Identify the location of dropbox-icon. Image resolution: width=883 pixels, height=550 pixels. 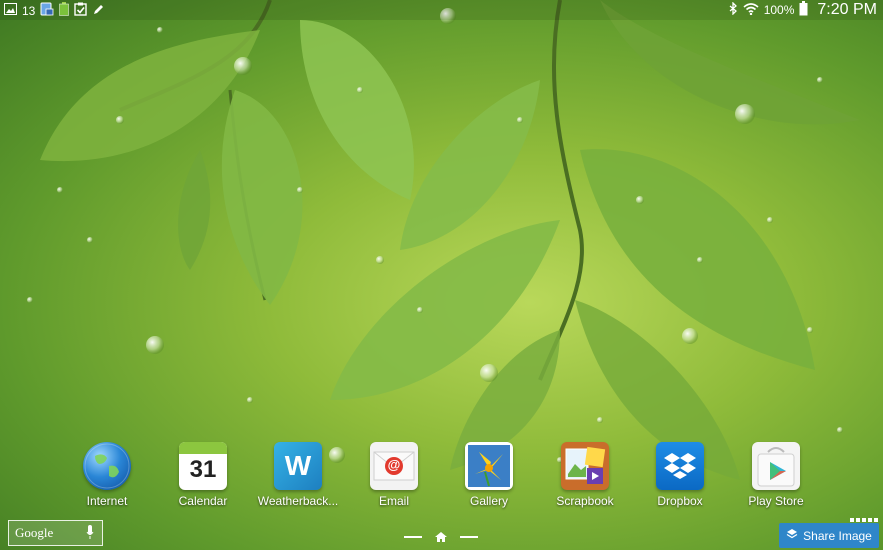
(680, 466).